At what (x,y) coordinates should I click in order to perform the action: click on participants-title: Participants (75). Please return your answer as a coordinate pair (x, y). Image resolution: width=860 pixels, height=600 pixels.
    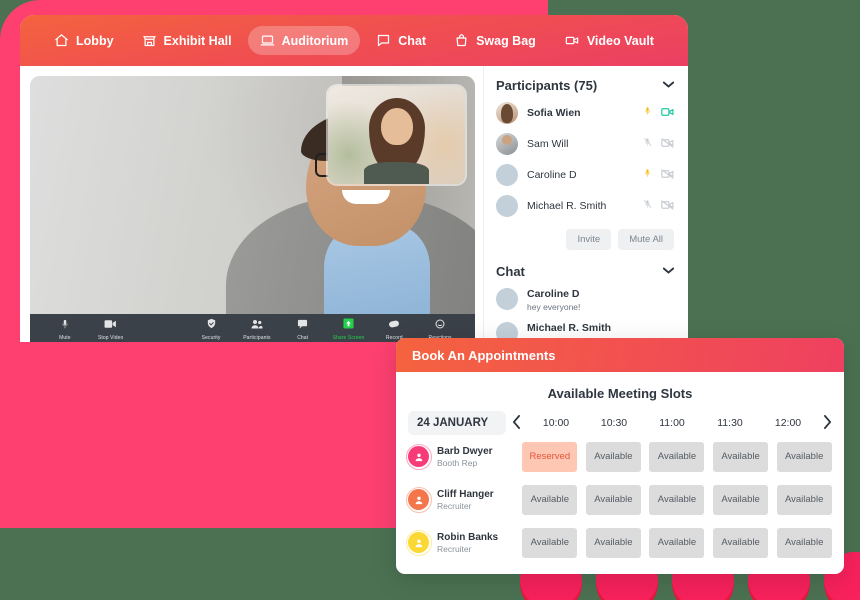
    Looking at the image, I should click on (547, 85).